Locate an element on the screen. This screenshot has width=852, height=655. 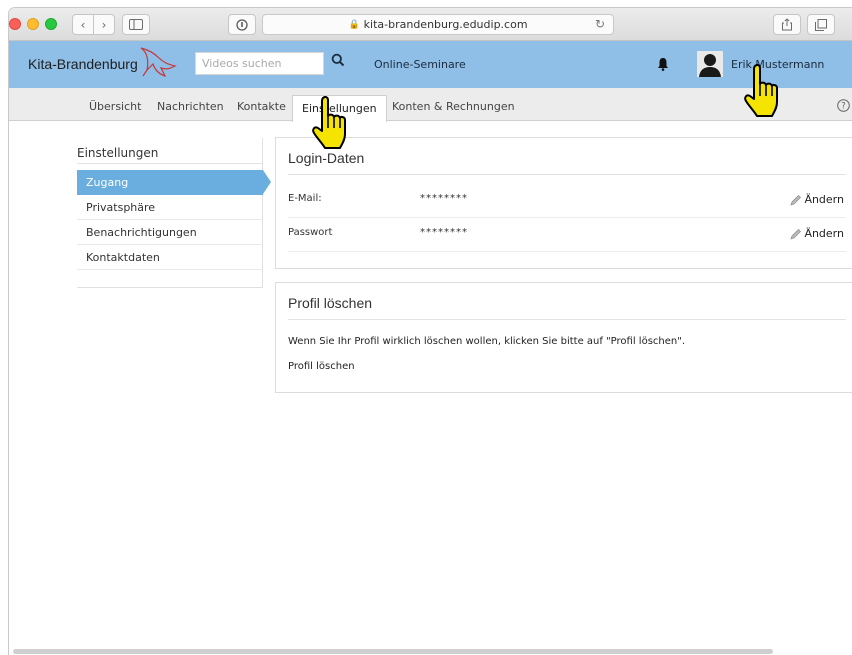
sidebar-item-kontaktdaten: Kontaktdaten is located at coordinates (170, 257).